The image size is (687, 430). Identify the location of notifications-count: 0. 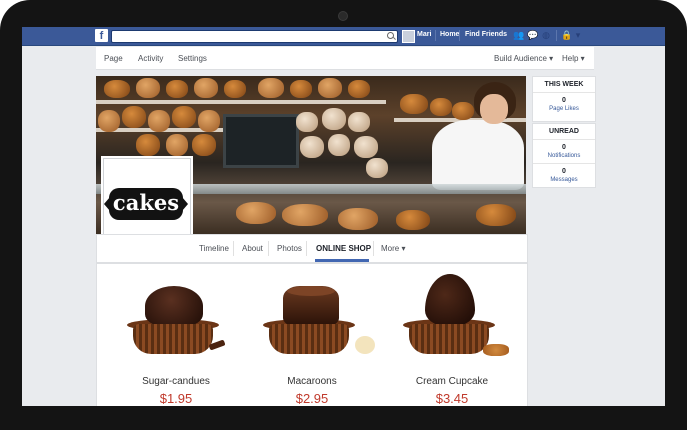
(564, 147).